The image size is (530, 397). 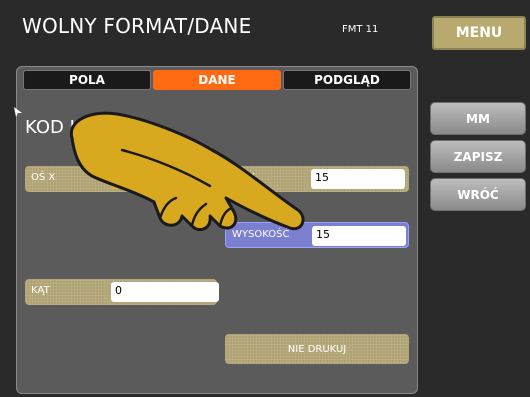 I want to click on kat-label: KĄT, so click(x=40, y=290).